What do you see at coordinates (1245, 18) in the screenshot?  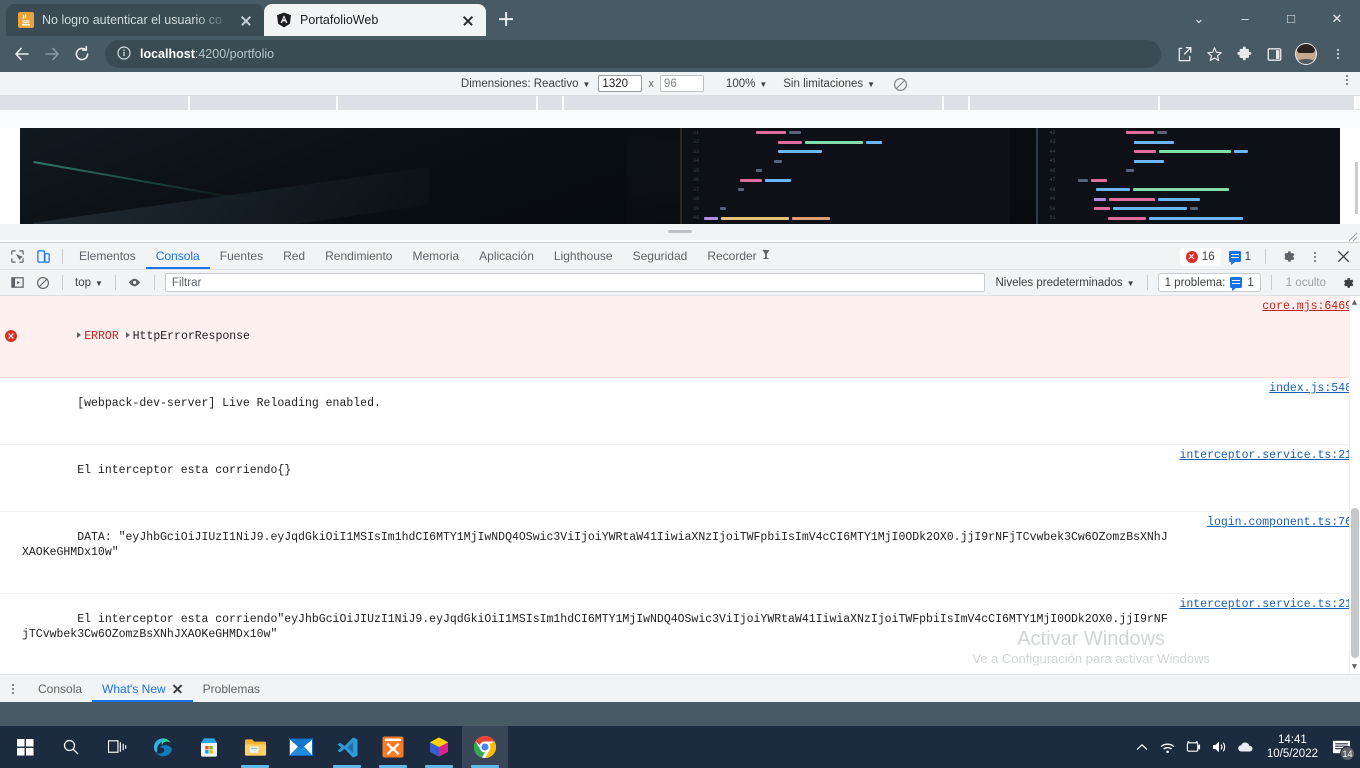 I see `minimize-window-button: –` at bounding box center [1245, 18].